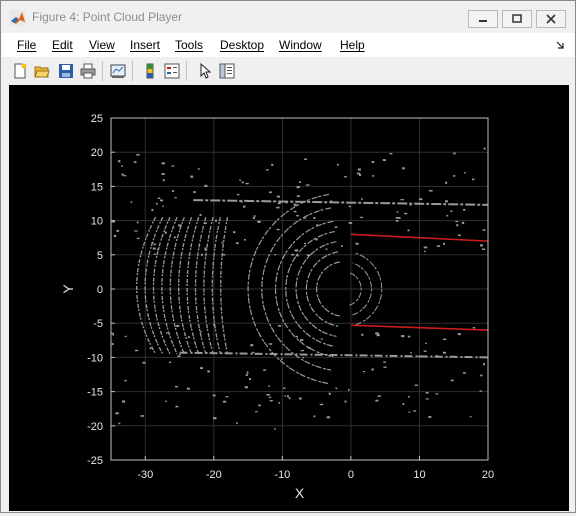 This screenshot has width=576, height=516. What do you see at coordinates (62, 45) in the screenshot?
I see `menu-edit: Edit` at bounding box center [62, 45].